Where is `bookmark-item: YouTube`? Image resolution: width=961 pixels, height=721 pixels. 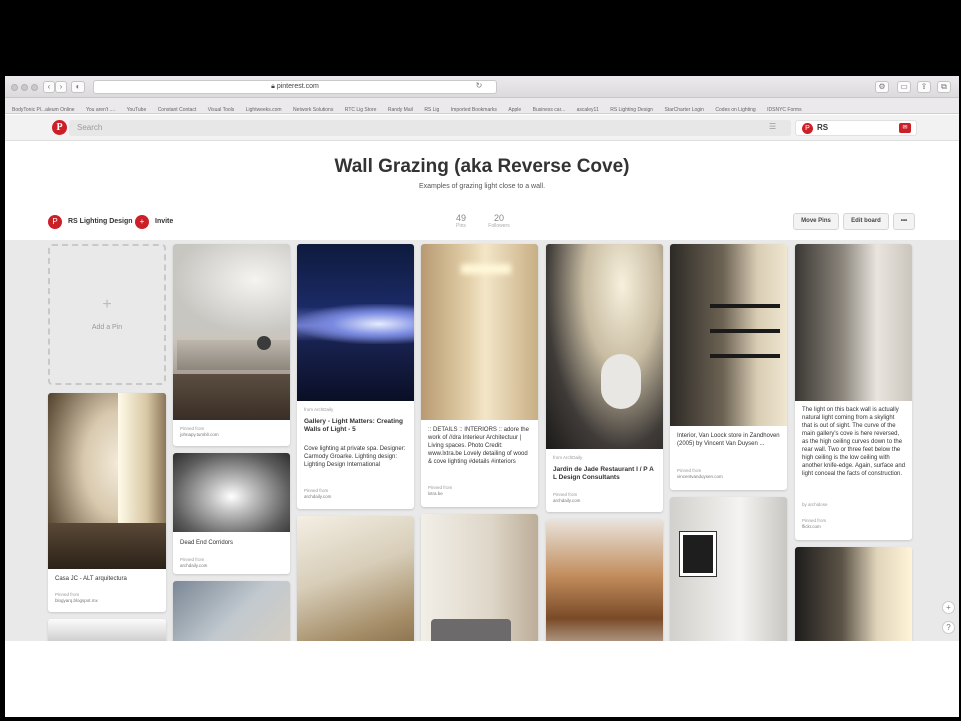 bookmark-item: YouTube is located at coordinates (137, 107).